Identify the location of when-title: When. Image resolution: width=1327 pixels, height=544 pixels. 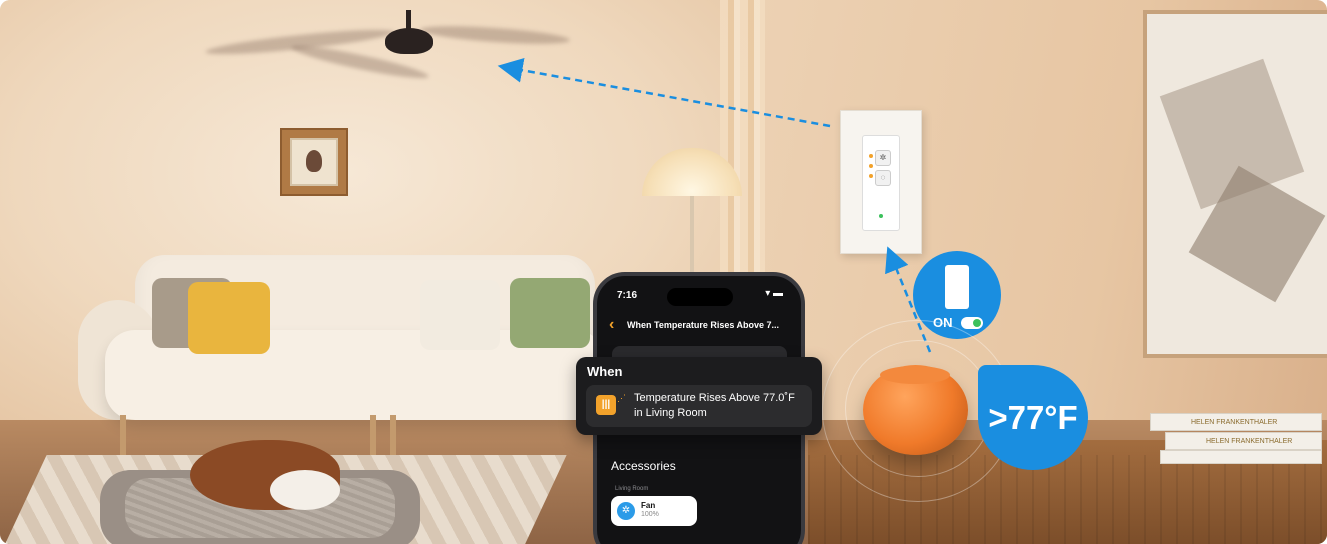
(605, 371).